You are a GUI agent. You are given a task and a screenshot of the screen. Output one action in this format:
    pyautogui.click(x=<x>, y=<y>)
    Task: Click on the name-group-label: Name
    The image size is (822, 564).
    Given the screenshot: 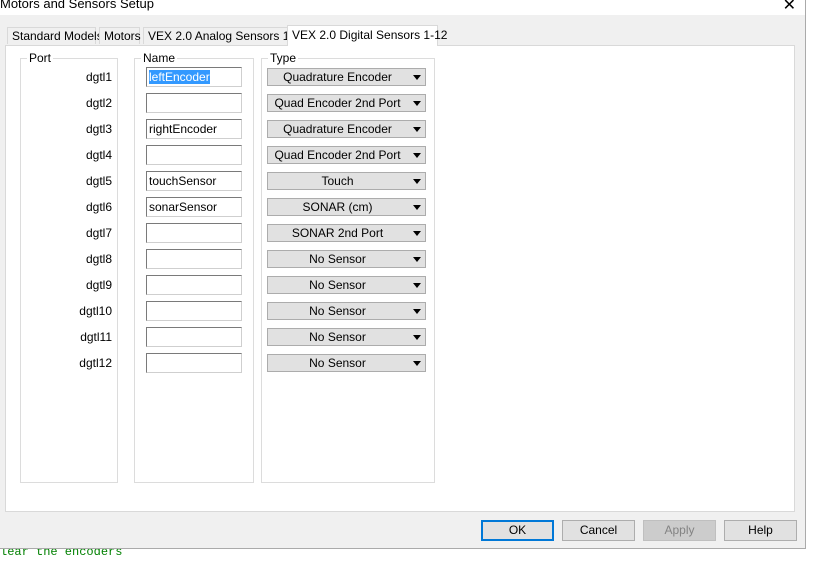 What is the action you would take?
    pyautogui.click(x=159, y=58)
    